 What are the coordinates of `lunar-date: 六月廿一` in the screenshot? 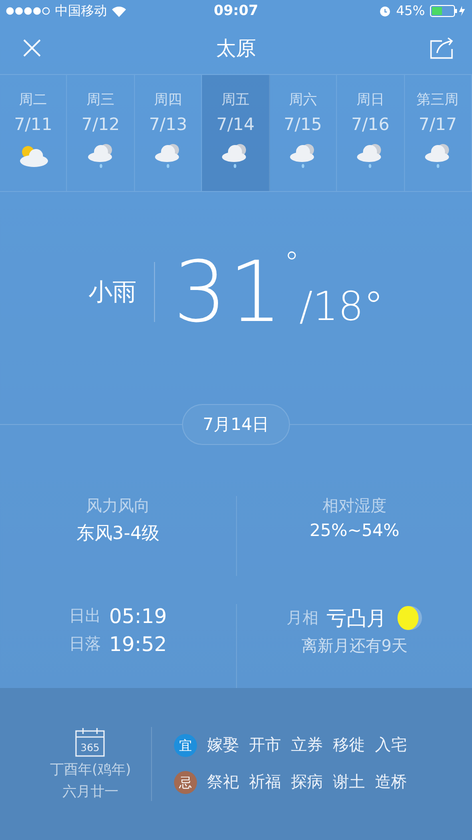 It's located at (90, 792).